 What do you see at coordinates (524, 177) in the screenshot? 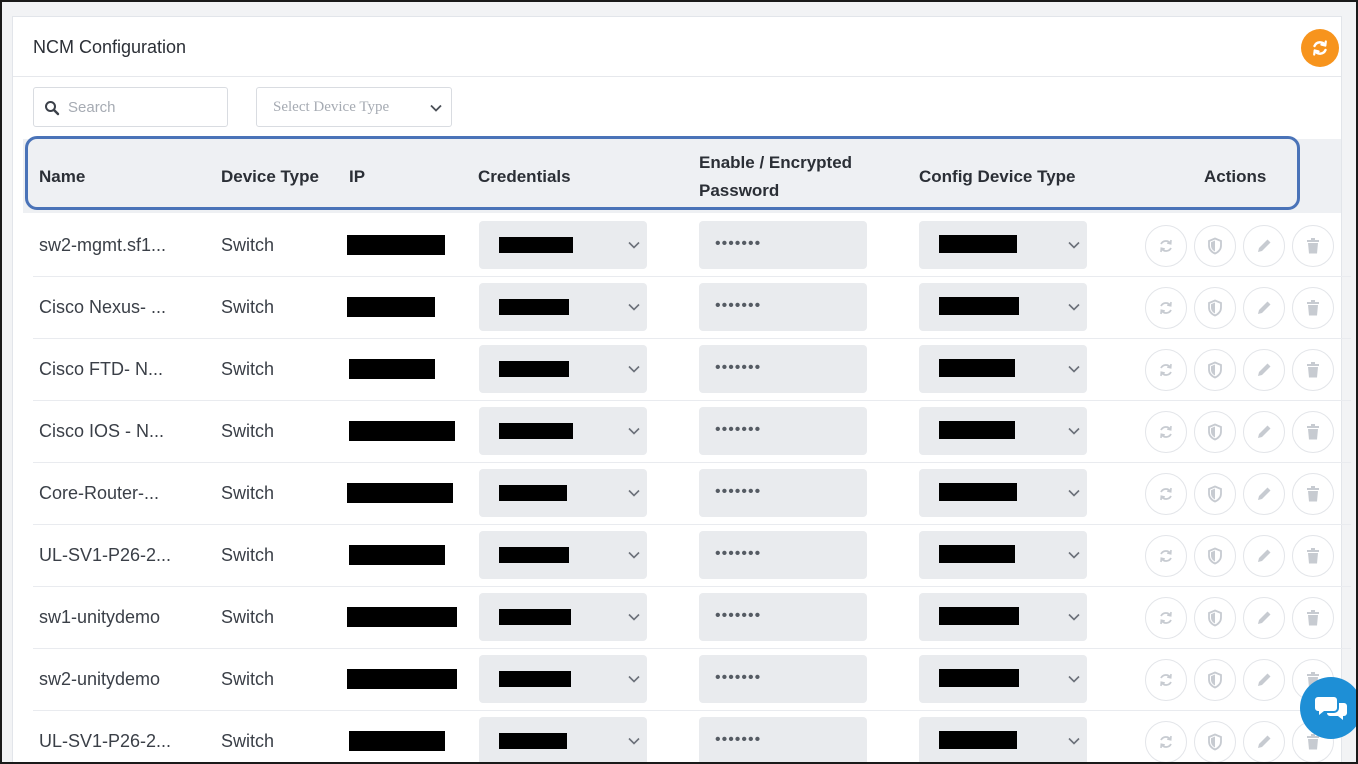
I see `column-header-credentials: Credentials` at bounding box center [524, 177].